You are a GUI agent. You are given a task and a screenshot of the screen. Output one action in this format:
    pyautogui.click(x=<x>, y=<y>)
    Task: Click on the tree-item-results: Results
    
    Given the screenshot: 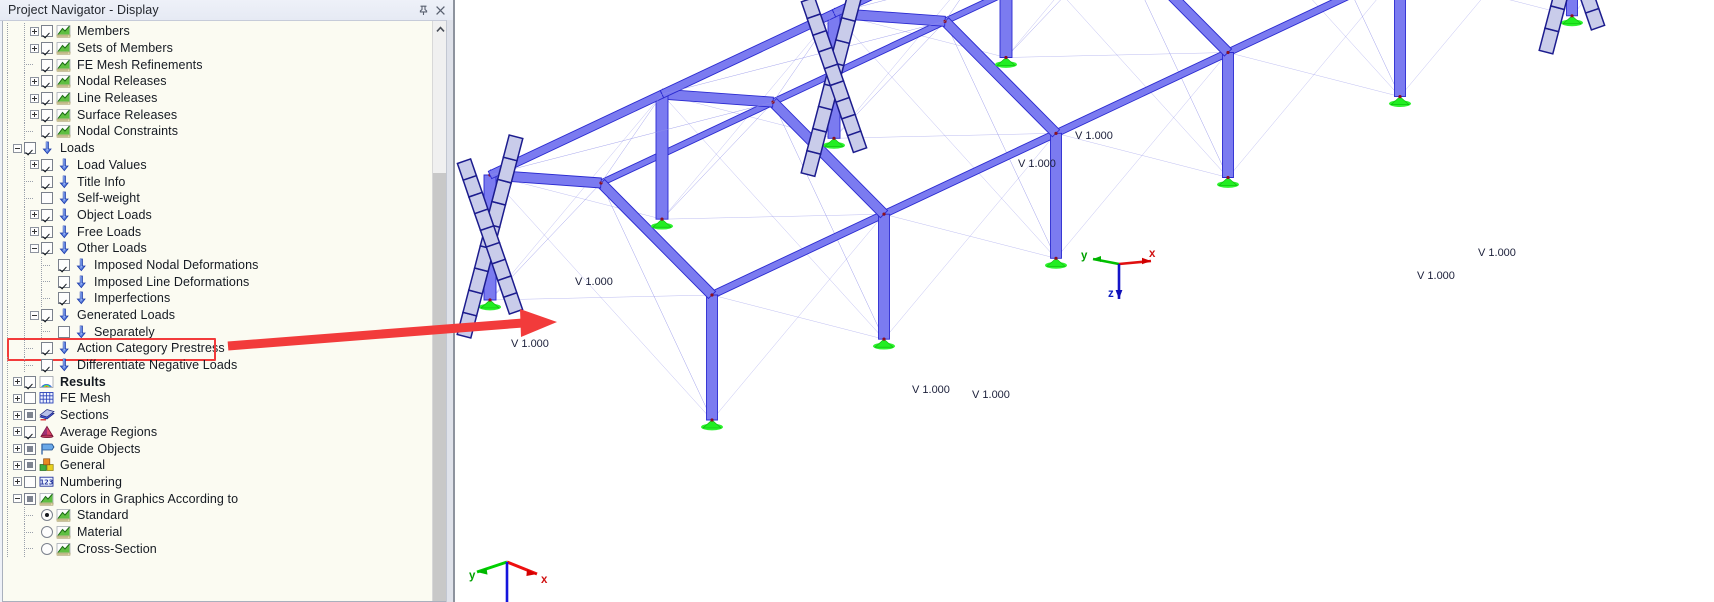 What is the action you would take?
    pyautogui.click(x=217, y=382)
    